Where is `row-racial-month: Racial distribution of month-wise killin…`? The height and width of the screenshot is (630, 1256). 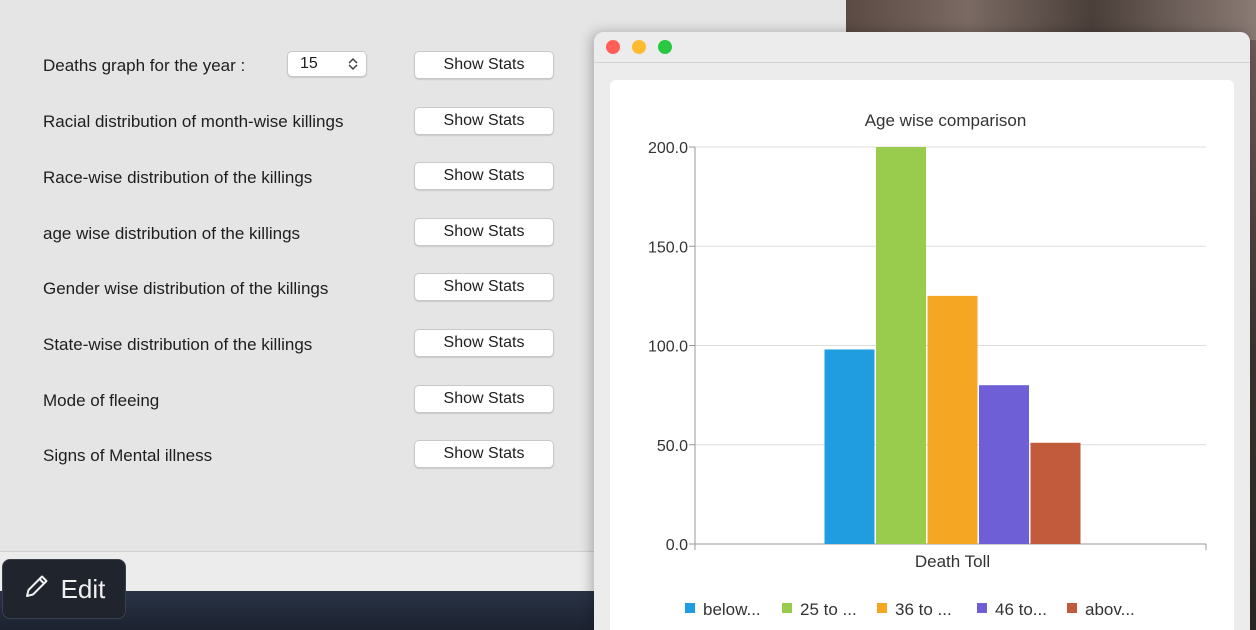
row-racial-month: Racial distribution of month-wise killin… is located at coordinates (193, 122).